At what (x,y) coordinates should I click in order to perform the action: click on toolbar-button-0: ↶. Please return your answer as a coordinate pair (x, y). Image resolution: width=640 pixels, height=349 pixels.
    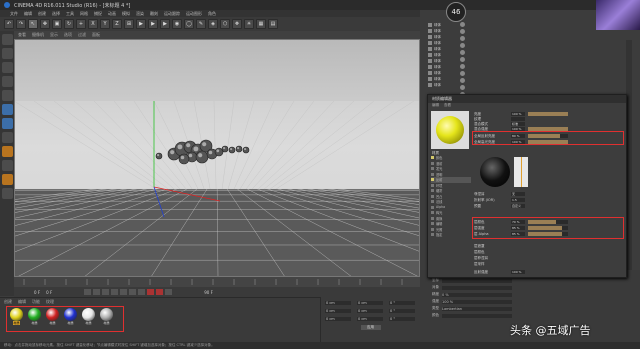
    Looking at the image, I should click on (9, 24).